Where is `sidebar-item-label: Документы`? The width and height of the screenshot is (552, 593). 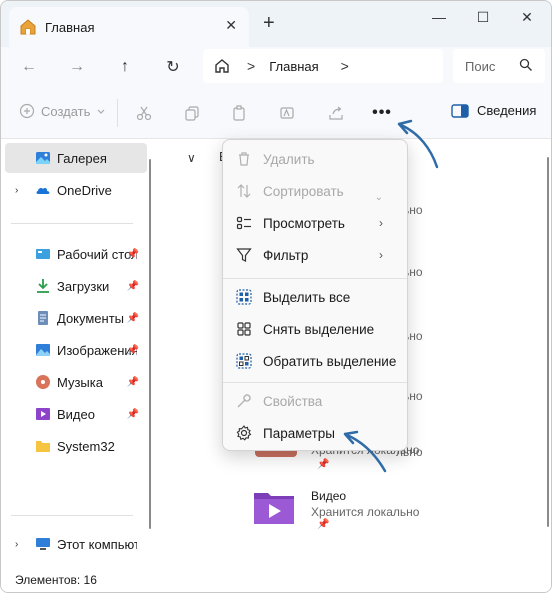 sidebar-item-label: Документы is located at coordinates (91, 318).